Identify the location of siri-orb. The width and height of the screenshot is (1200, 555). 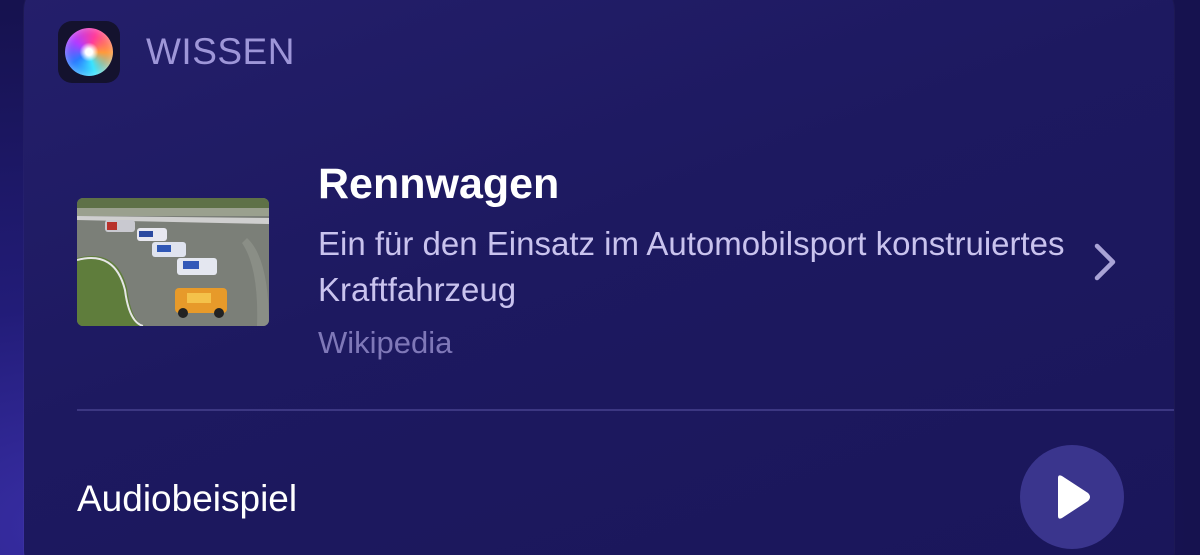
(89, 52).